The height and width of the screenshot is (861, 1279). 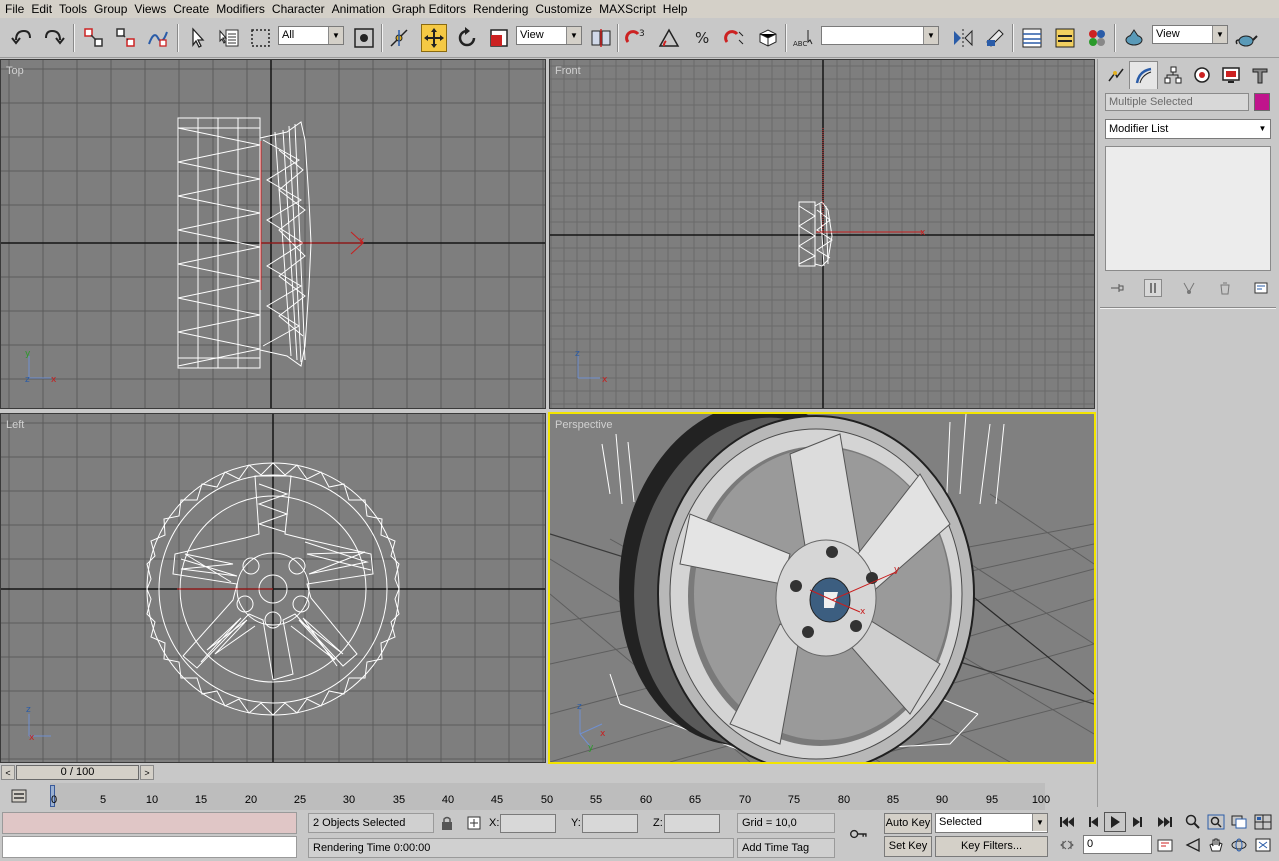 I want to click on material-editor-icon, so click(x=1097, y=38).